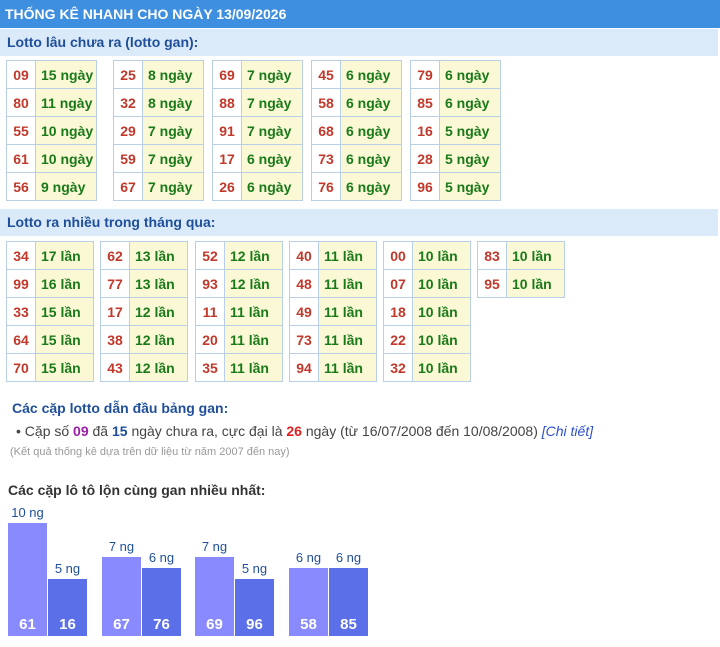 The height and width of the screenshot is (647, 720). I want to click on bar-days-label: 7 ng, so click(121, 546).